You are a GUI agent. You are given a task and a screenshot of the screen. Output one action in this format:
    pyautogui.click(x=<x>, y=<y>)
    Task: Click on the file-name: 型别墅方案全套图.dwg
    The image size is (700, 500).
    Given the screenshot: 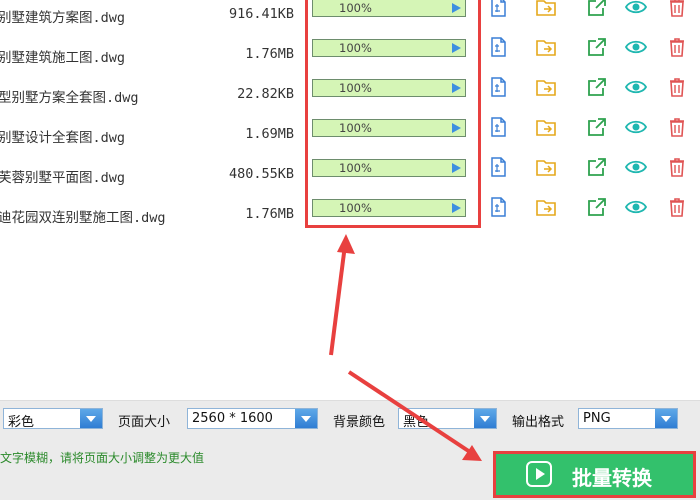 What is the action you would take?
    pyautogui.click(x=69, y=98)
    